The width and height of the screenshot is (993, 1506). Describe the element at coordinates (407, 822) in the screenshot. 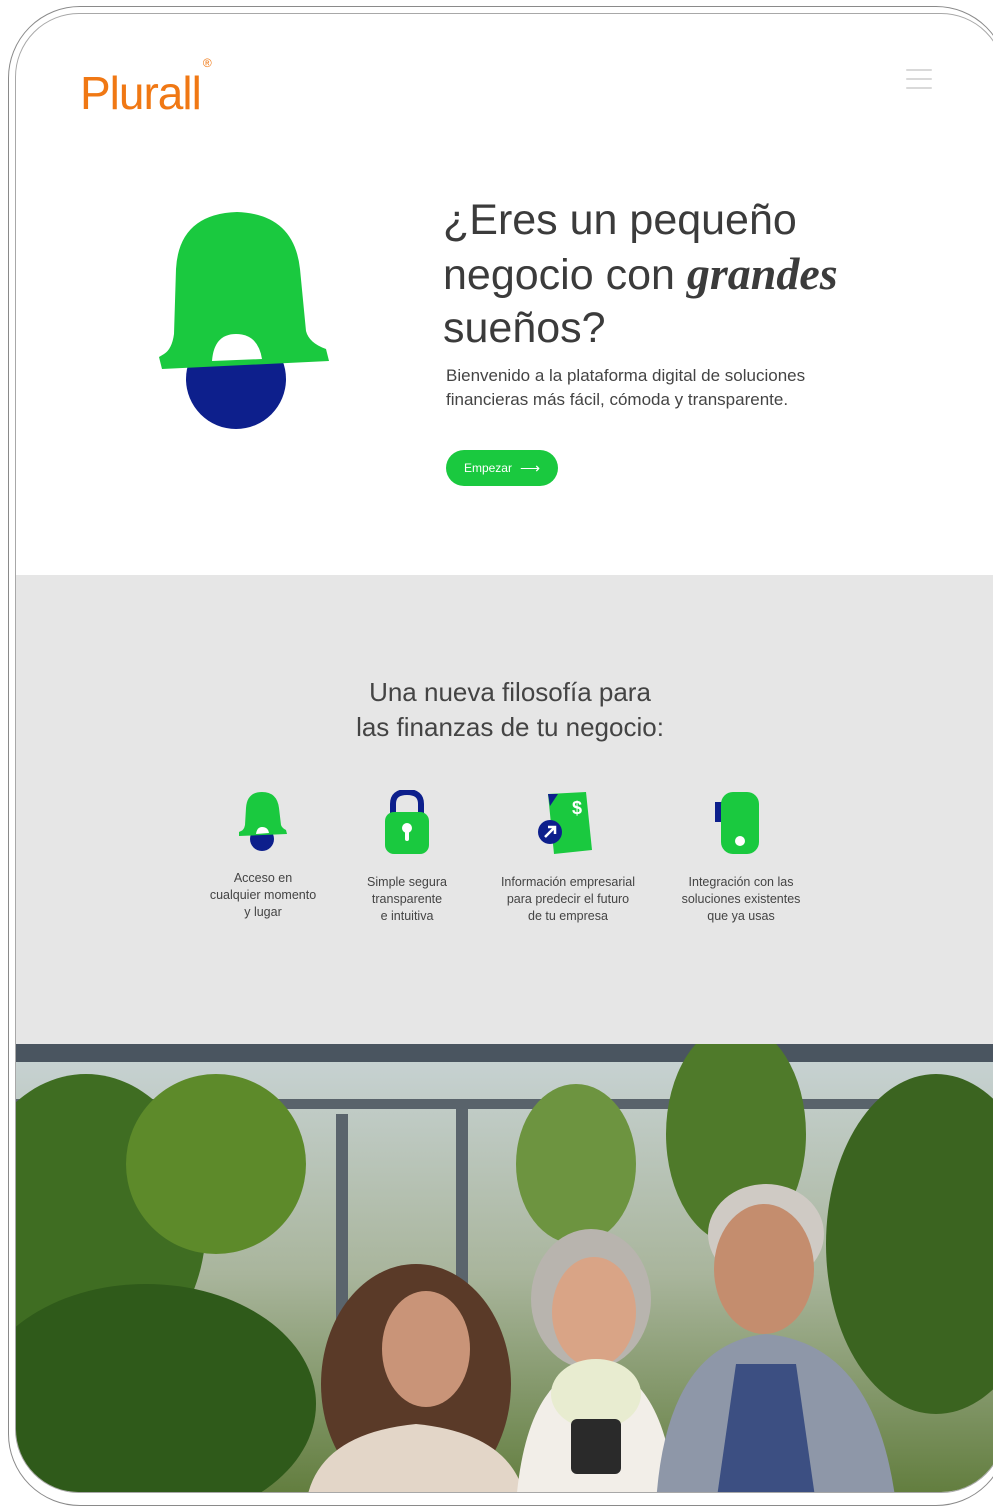

I see `padlock-icon` at that location.